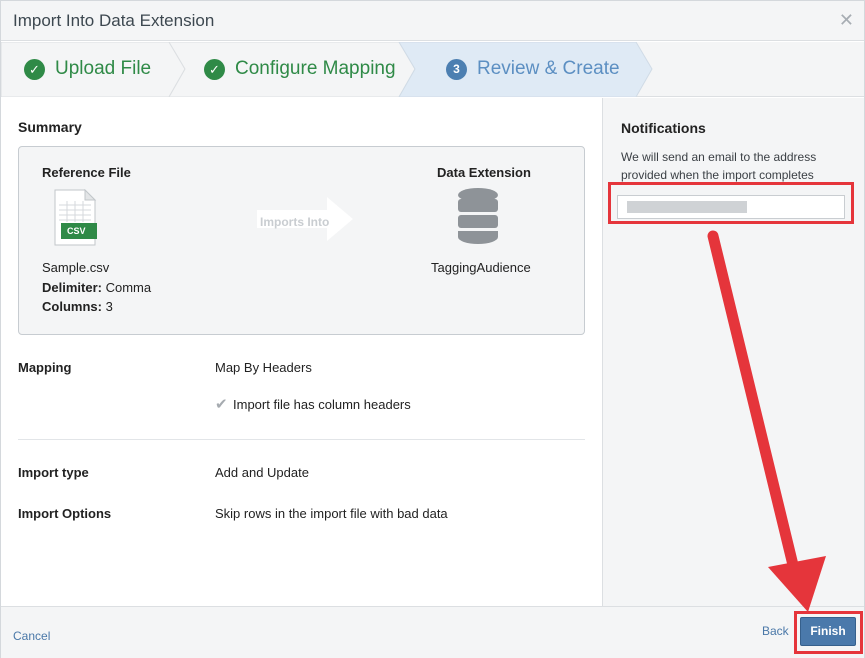 The image size is (865, 658). I want to click on dialog-titlebar: Import Into Data Extension ✕, so click(432, 21).